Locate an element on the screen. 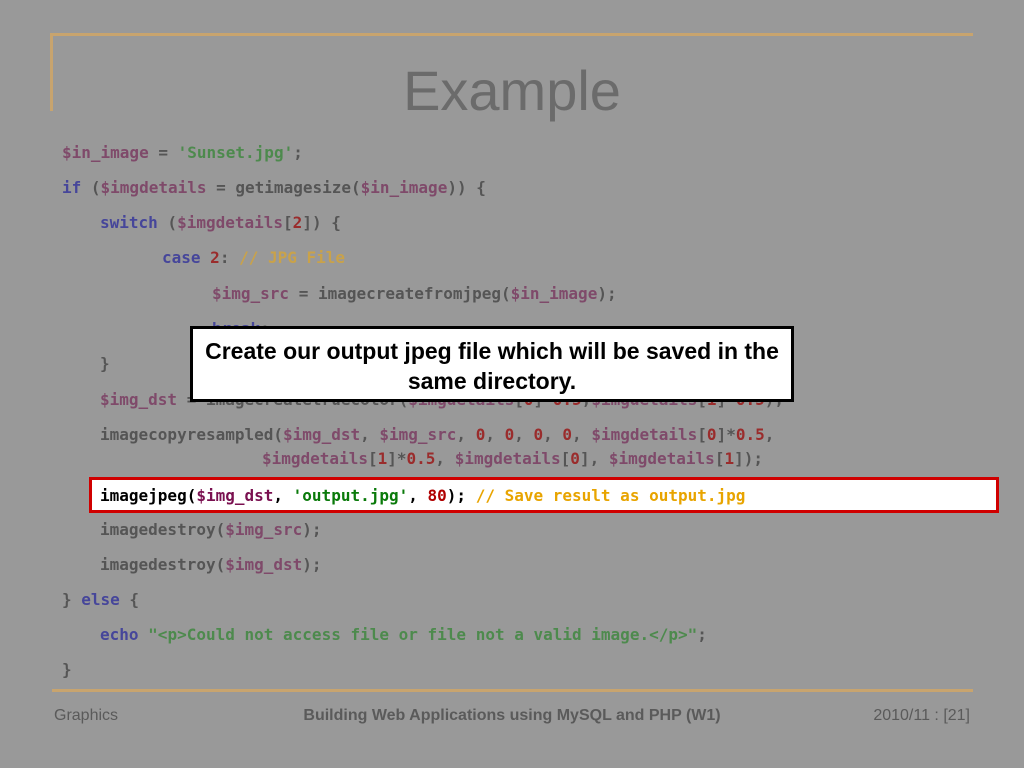 Image resolution: width=1024 pixels, height=768 pixels. code-line-1: $in_image = 'Sunset.jpg'; is located at coordinates (182, 152).